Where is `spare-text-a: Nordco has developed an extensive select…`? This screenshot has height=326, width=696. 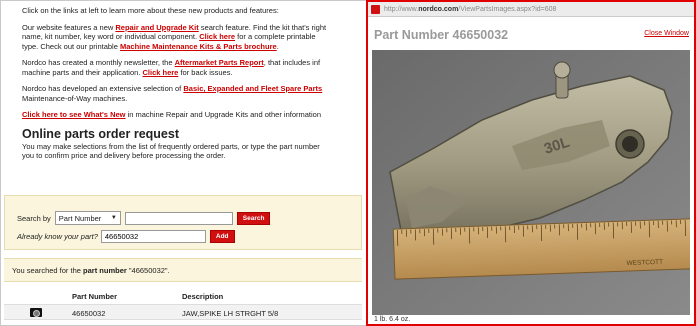 spare-text-a: Nordco has developed an extensive select… is located at coordinates (103, 88).